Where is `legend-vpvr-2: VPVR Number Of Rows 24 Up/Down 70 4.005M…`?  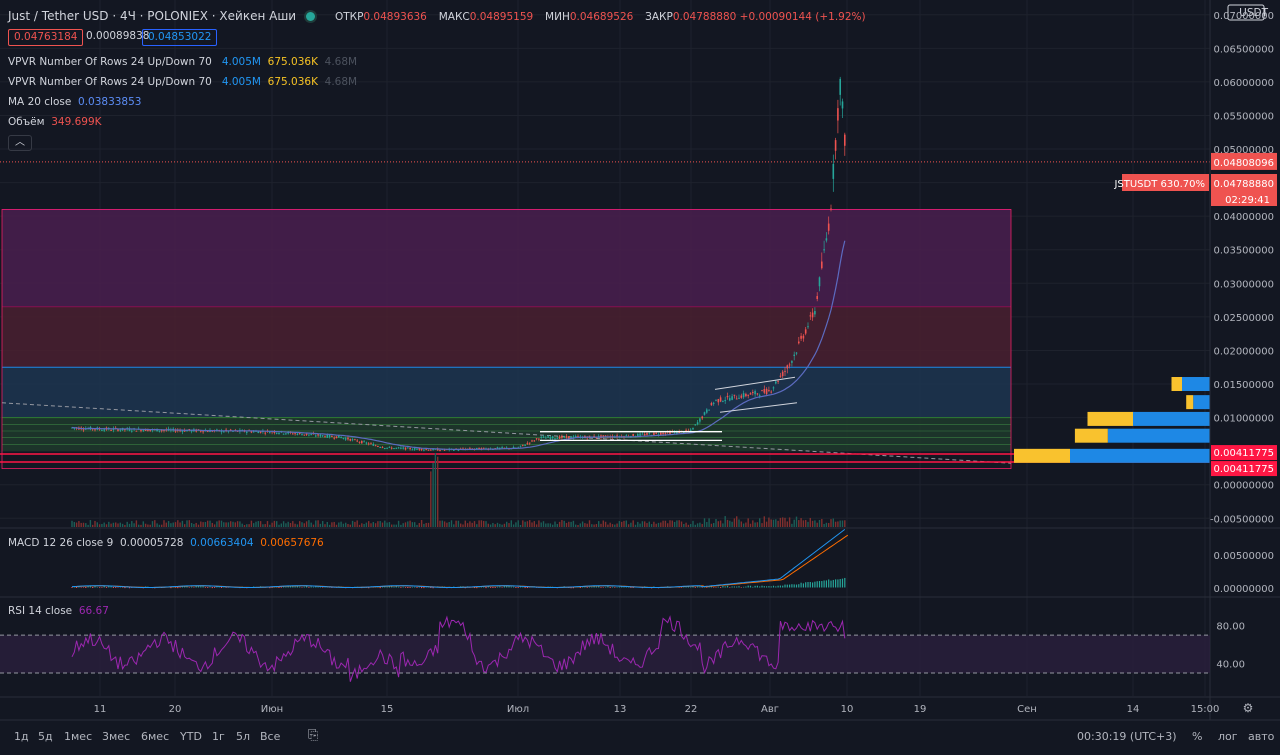 legend-vpvr-2: VPVR Number Of Rows 24 Up/Down 70 4.005M… is located at coordinates (182, 82).